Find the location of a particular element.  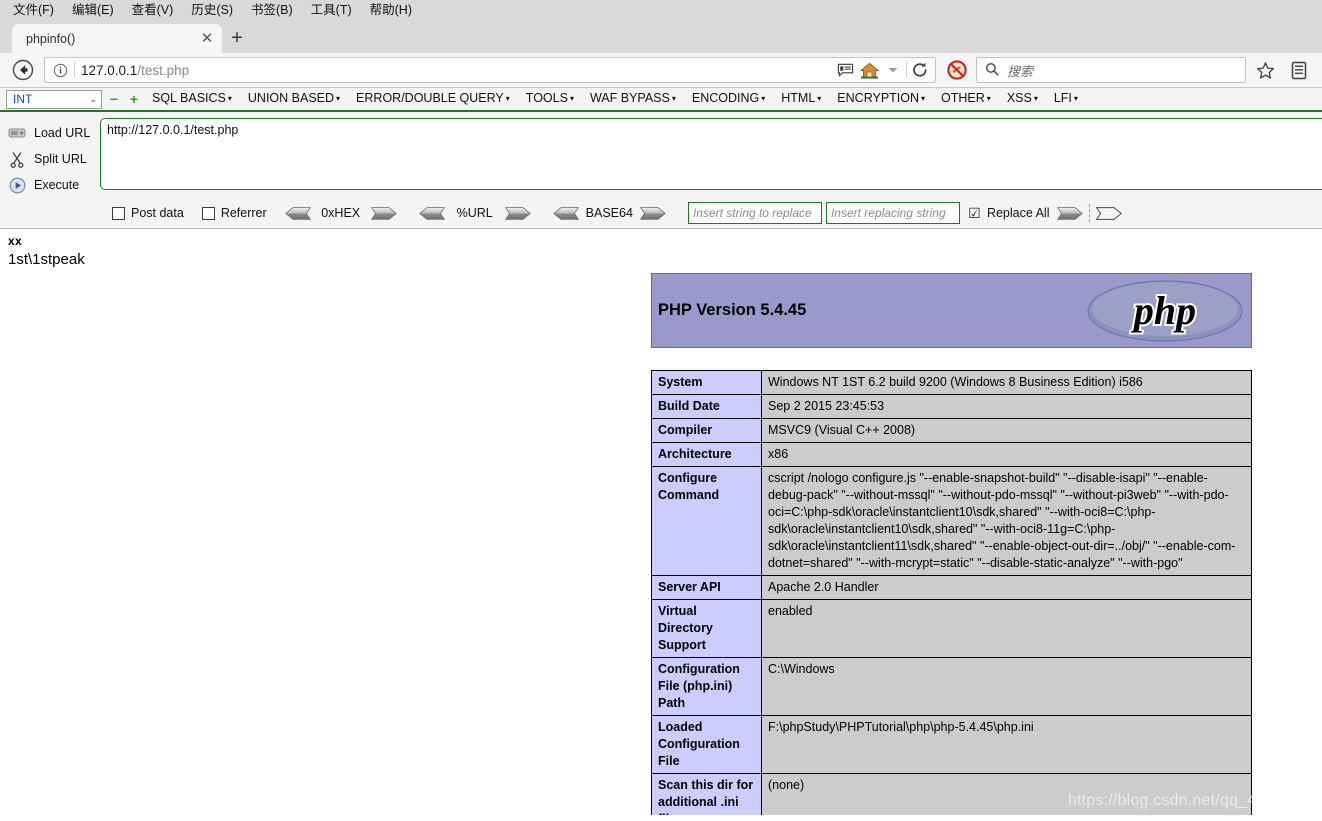

options-divider is located at coordinates (1090, 213).